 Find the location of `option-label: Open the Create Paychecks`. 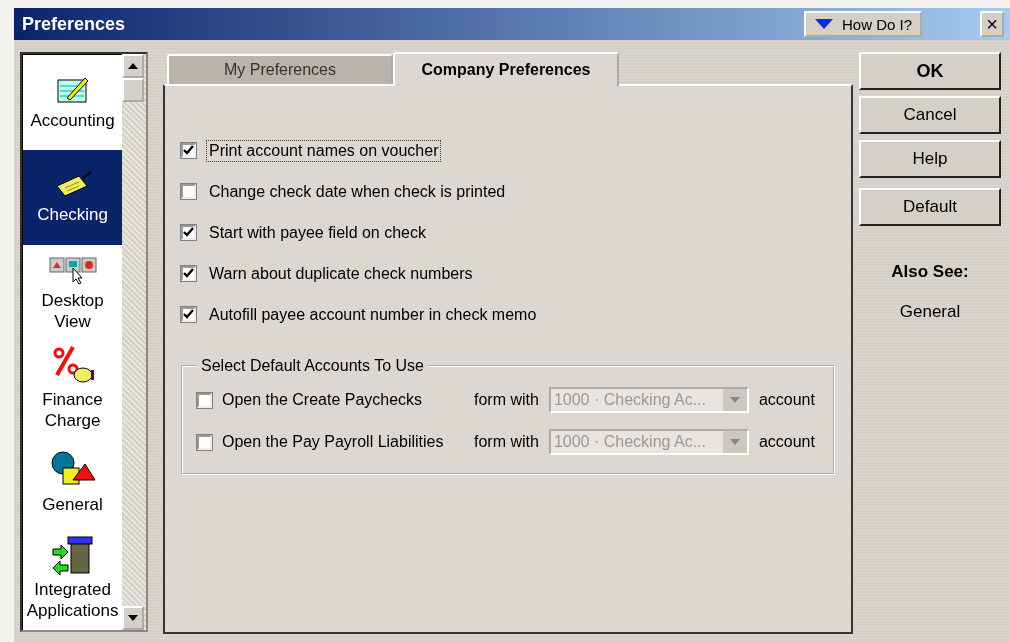

option-label: Open the Create Paychecks is located at coordinates (323, 400).